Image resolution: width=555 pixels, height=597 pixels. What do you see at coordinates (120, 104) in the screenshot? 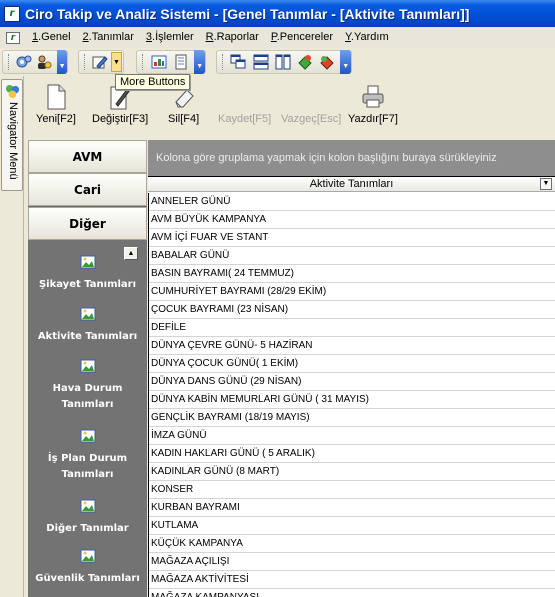
I see `edit-button: Değiştir[F3]` at bounding box center [120, 104].